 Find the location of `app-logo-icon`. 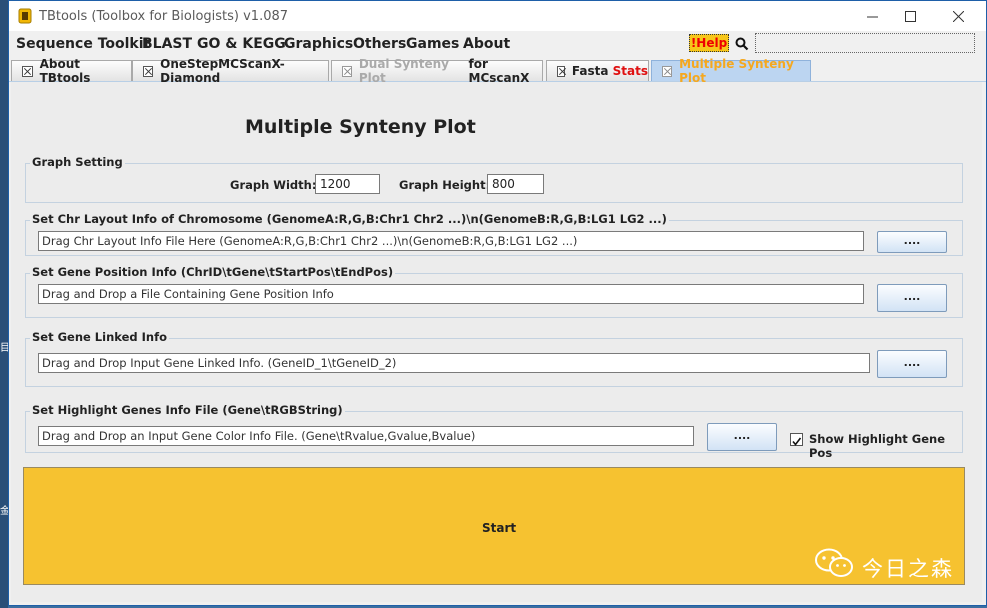

app-logo-icon is located at coordinates (25, 16).